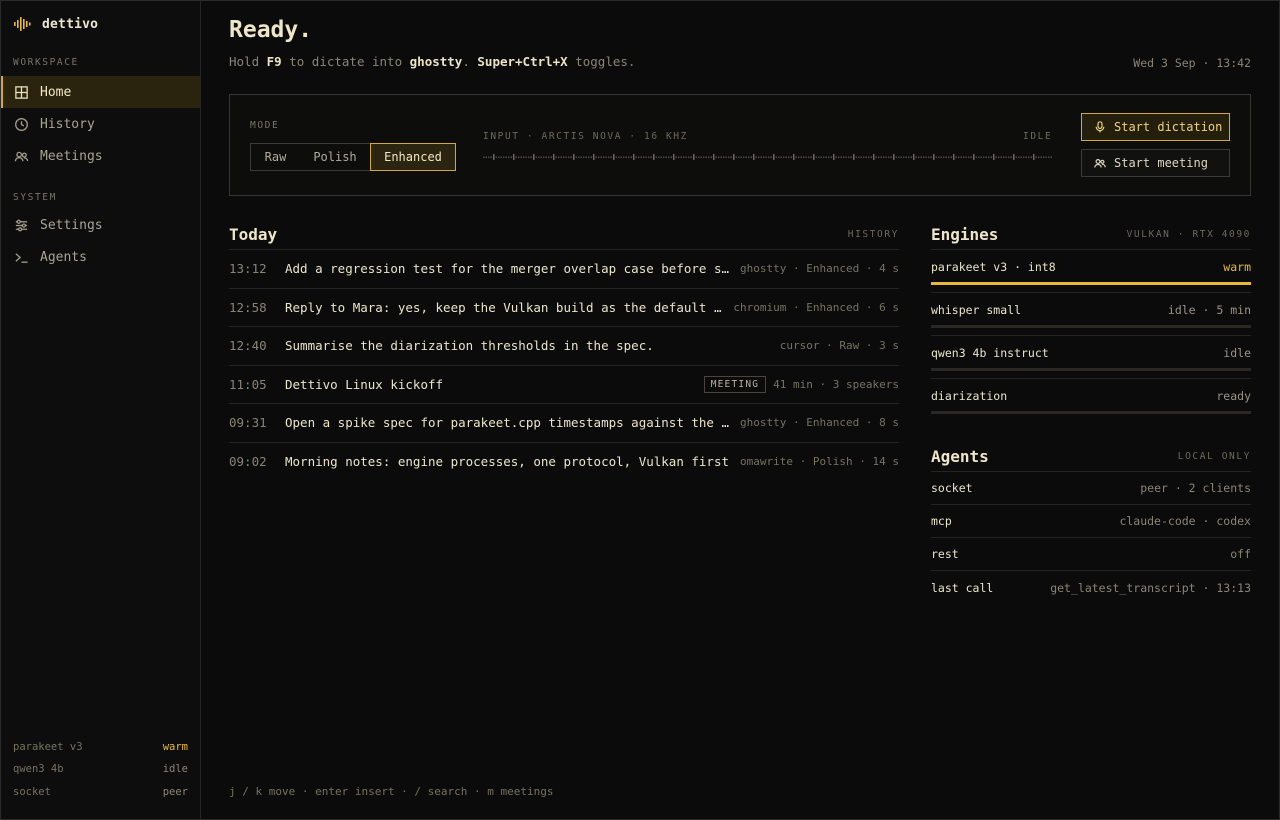 Image resolution: width=1280 pixels, height=820 pixels. Describe the element at coordinates (248, 307) in the screenshot. I see `row-time: 12:58` at that location.